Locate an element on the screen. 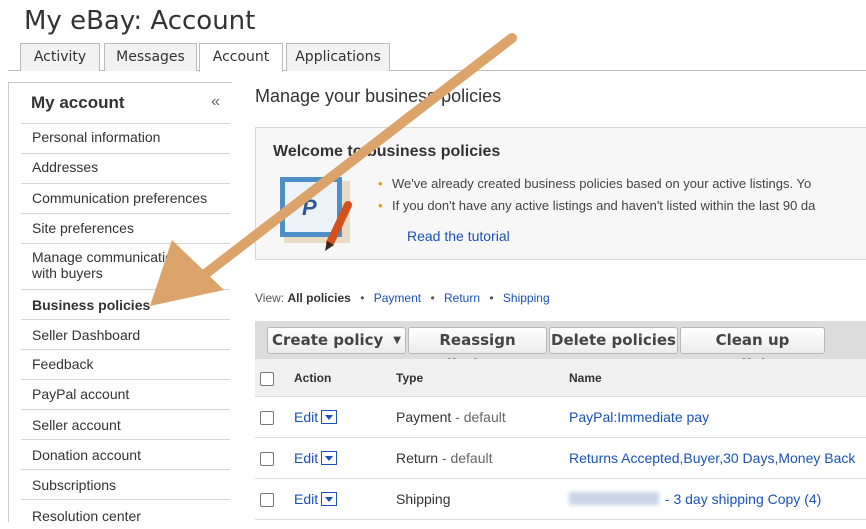 The height and width of the screenshot is (529, 866). column-name: Name is located at coordinates (585, 378).